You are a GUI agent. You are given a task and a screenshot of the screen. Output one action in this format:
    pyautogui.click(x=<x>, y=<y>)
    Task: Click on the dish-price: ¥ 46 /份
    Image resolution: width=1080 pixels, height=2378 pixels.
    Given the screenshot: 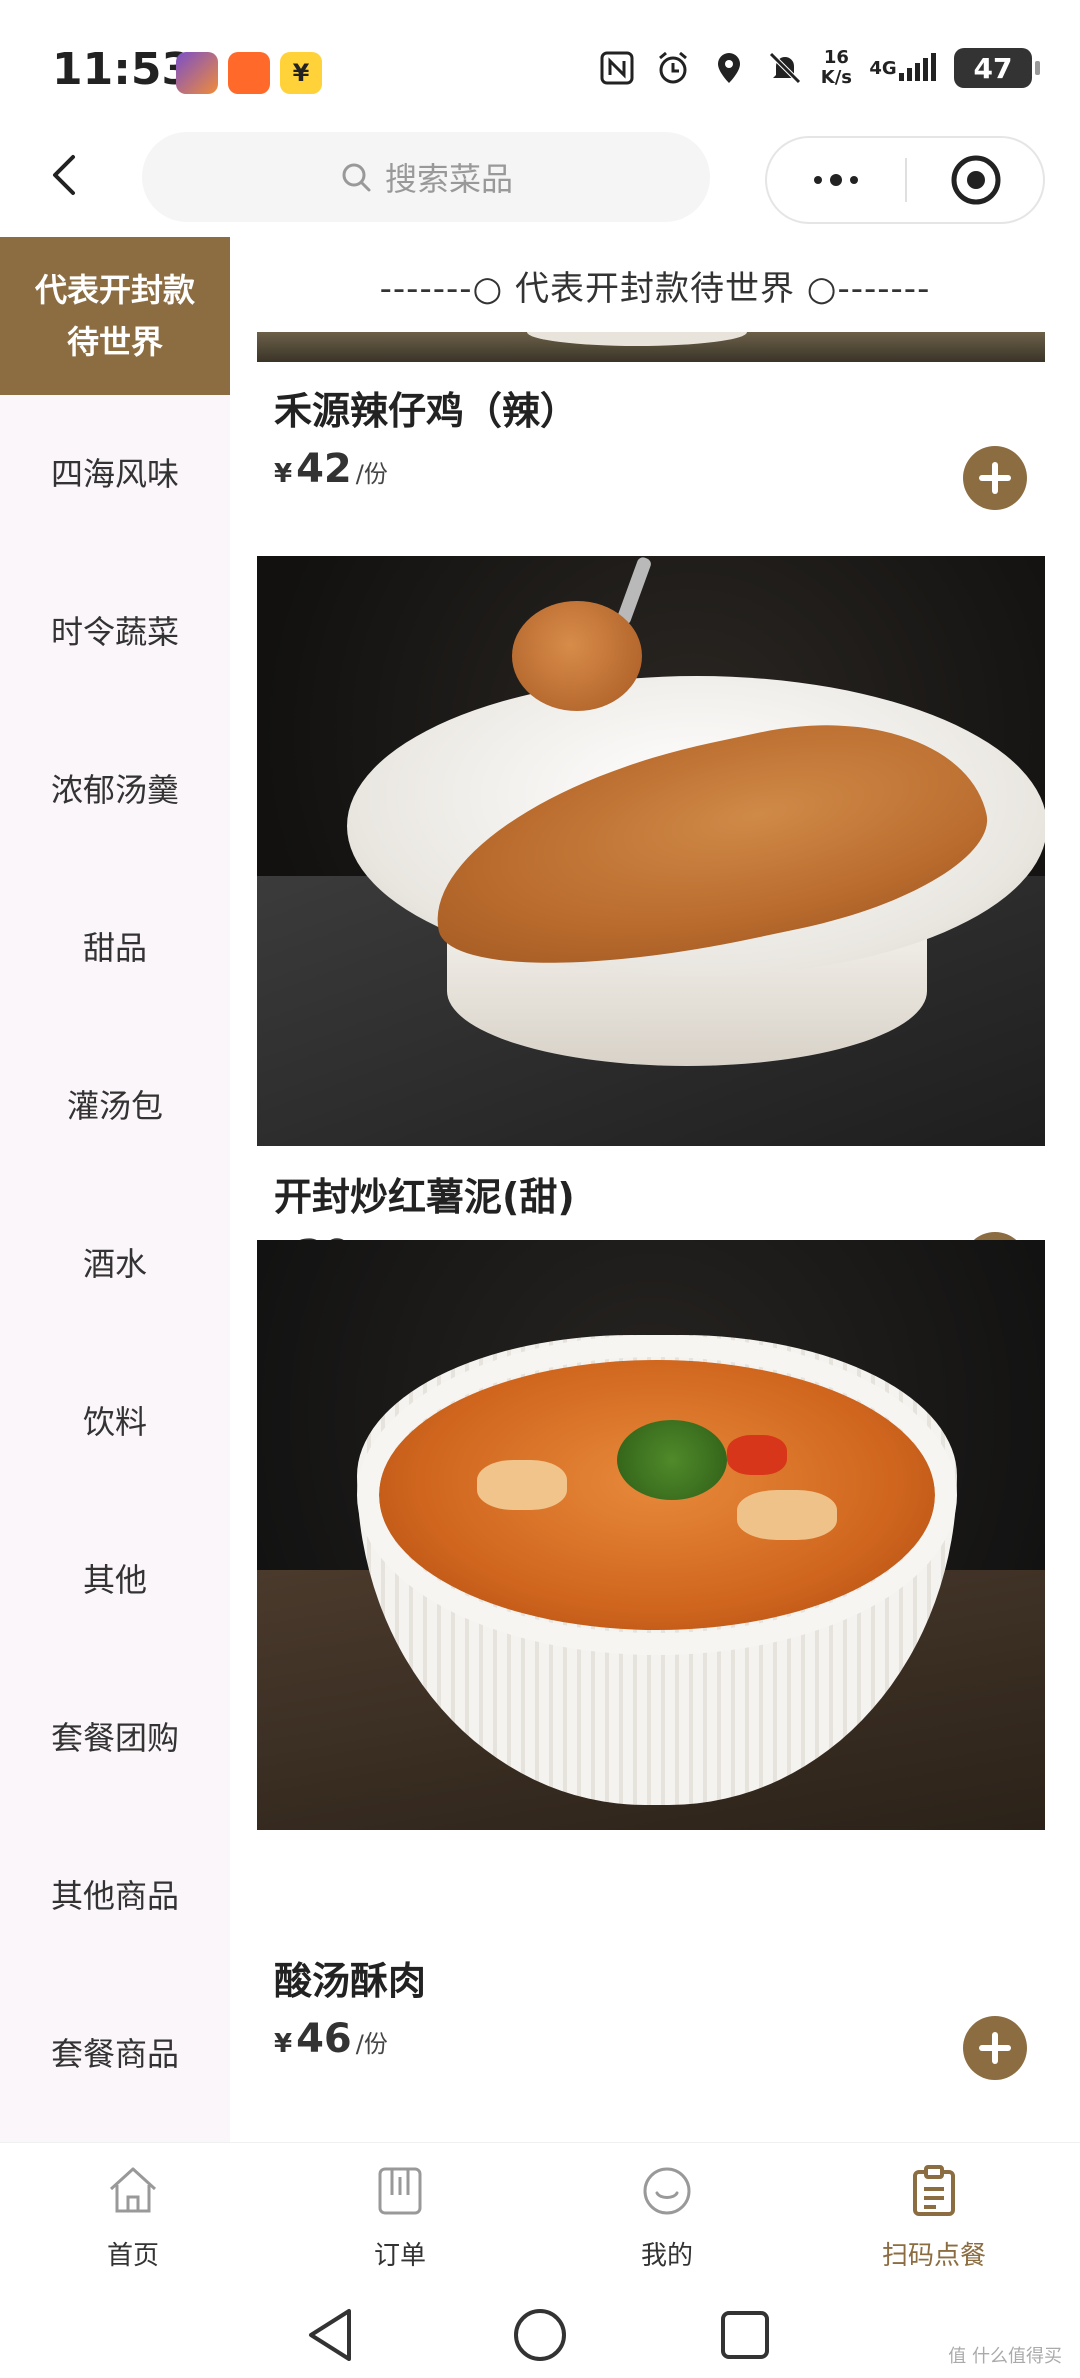 What is the action you would take?
    pyautogui.click(x=331, y=2039)
    